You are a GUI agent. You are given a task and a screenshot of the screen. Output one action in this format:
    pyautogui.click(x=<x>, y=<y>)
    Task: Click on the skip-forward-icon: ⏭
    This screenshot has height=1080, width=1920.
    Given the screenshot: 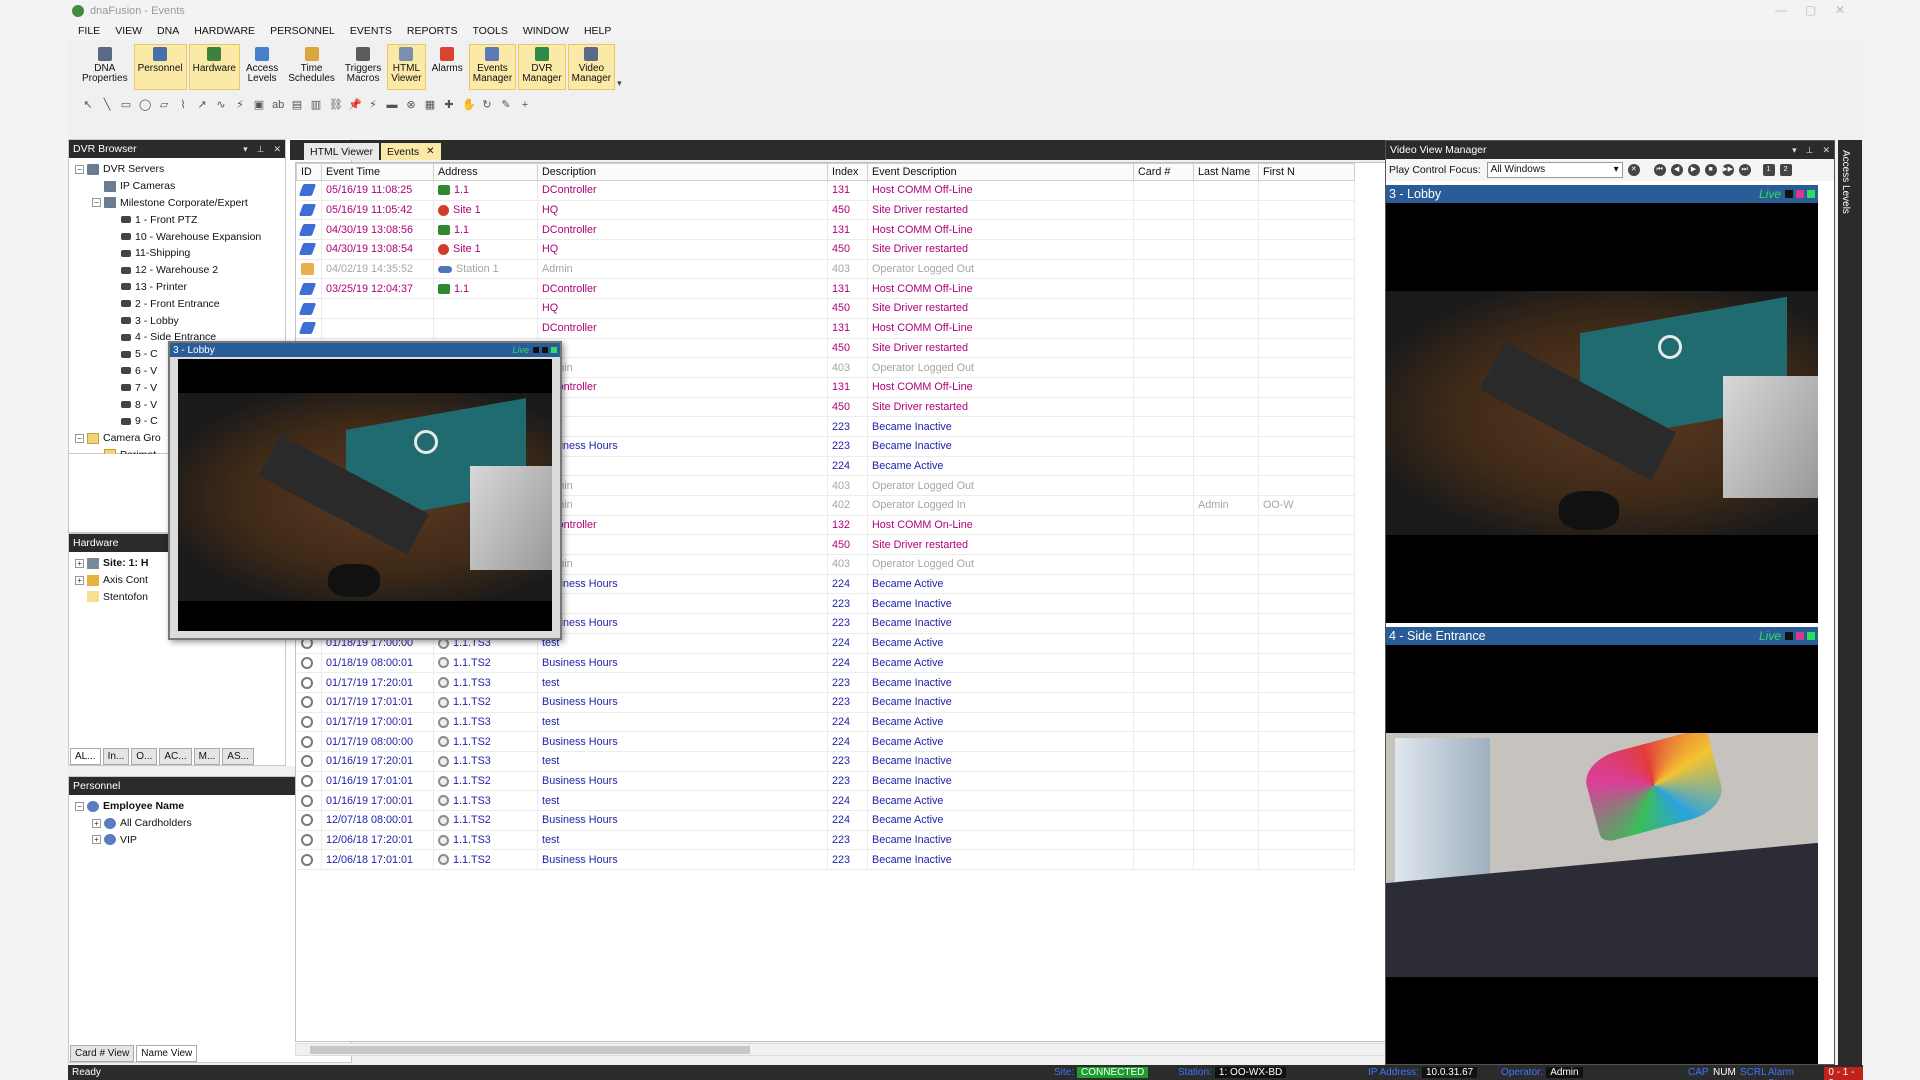 What is the action you would take?
    pyautogui.click(x=1744, y=170)
    